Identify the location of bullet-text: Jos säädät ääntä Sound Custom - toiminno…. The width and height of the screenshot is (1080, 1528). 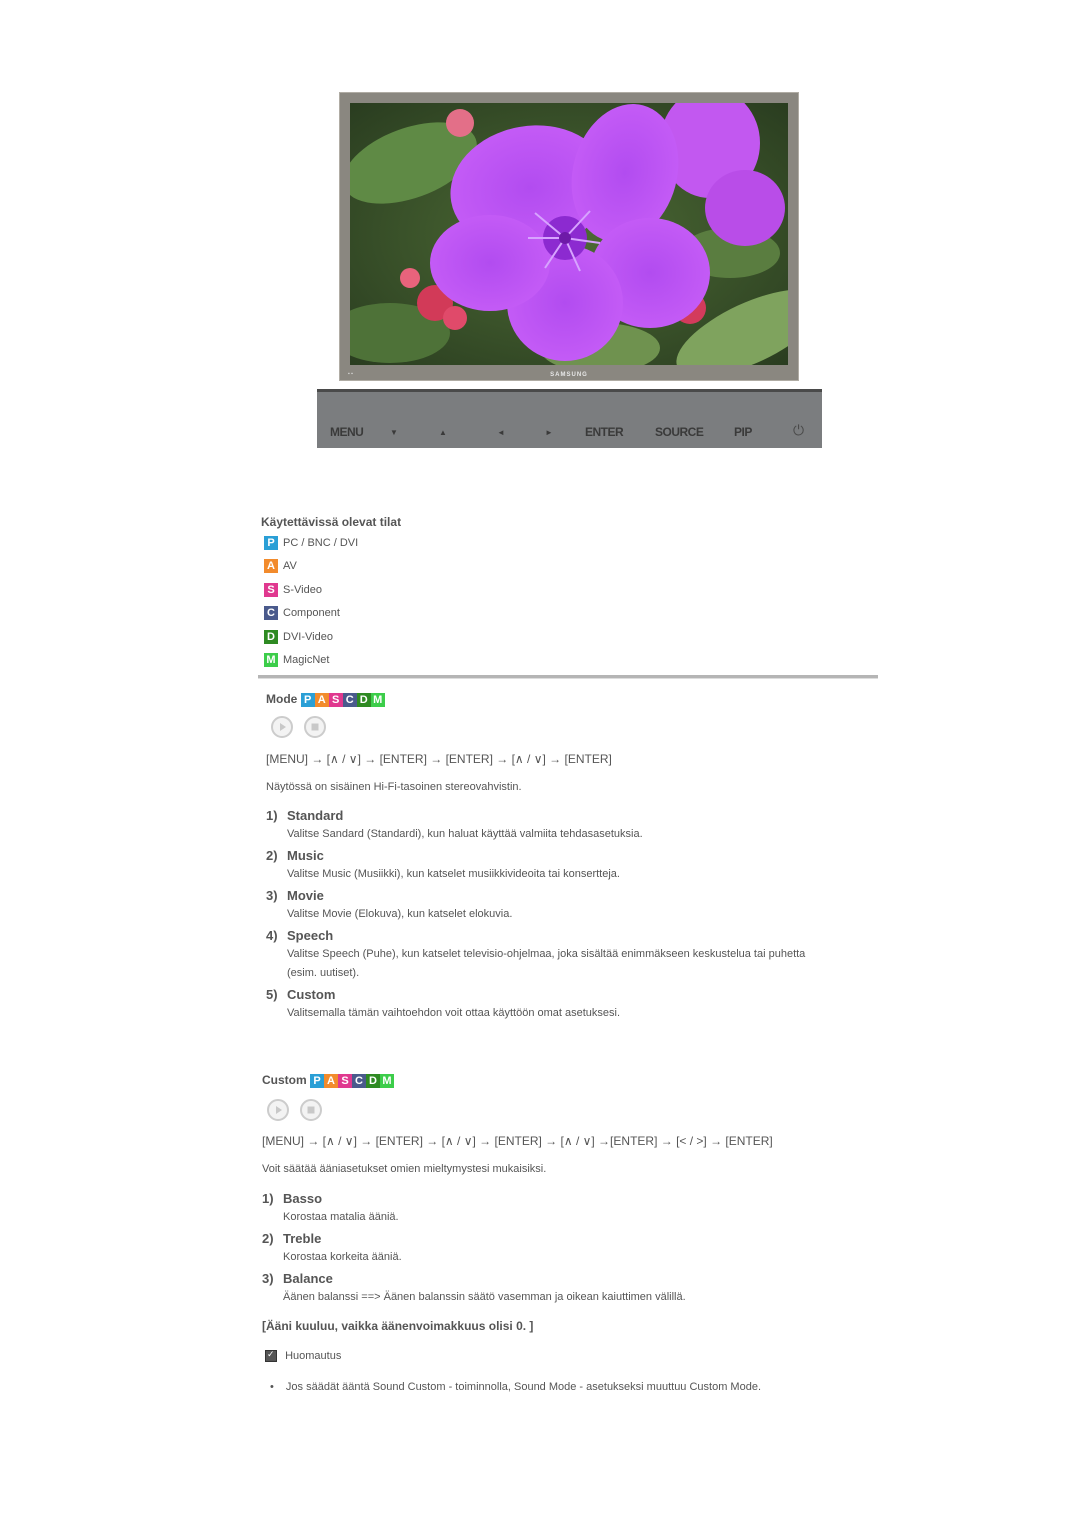
(523, 1387).